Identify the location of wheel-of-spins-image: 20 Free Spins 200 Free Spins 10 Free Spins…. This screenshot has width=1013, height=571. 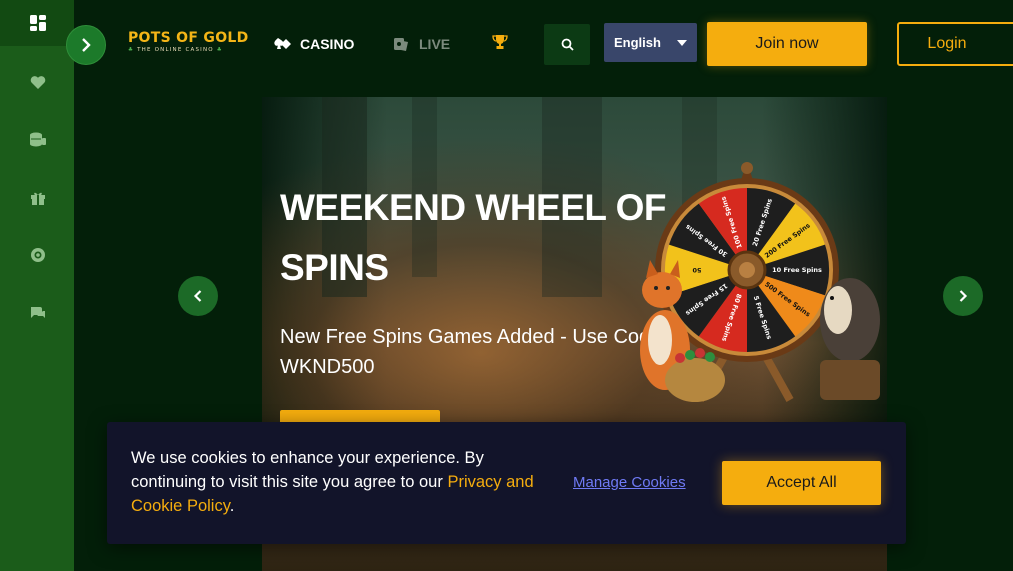
(755, 285).